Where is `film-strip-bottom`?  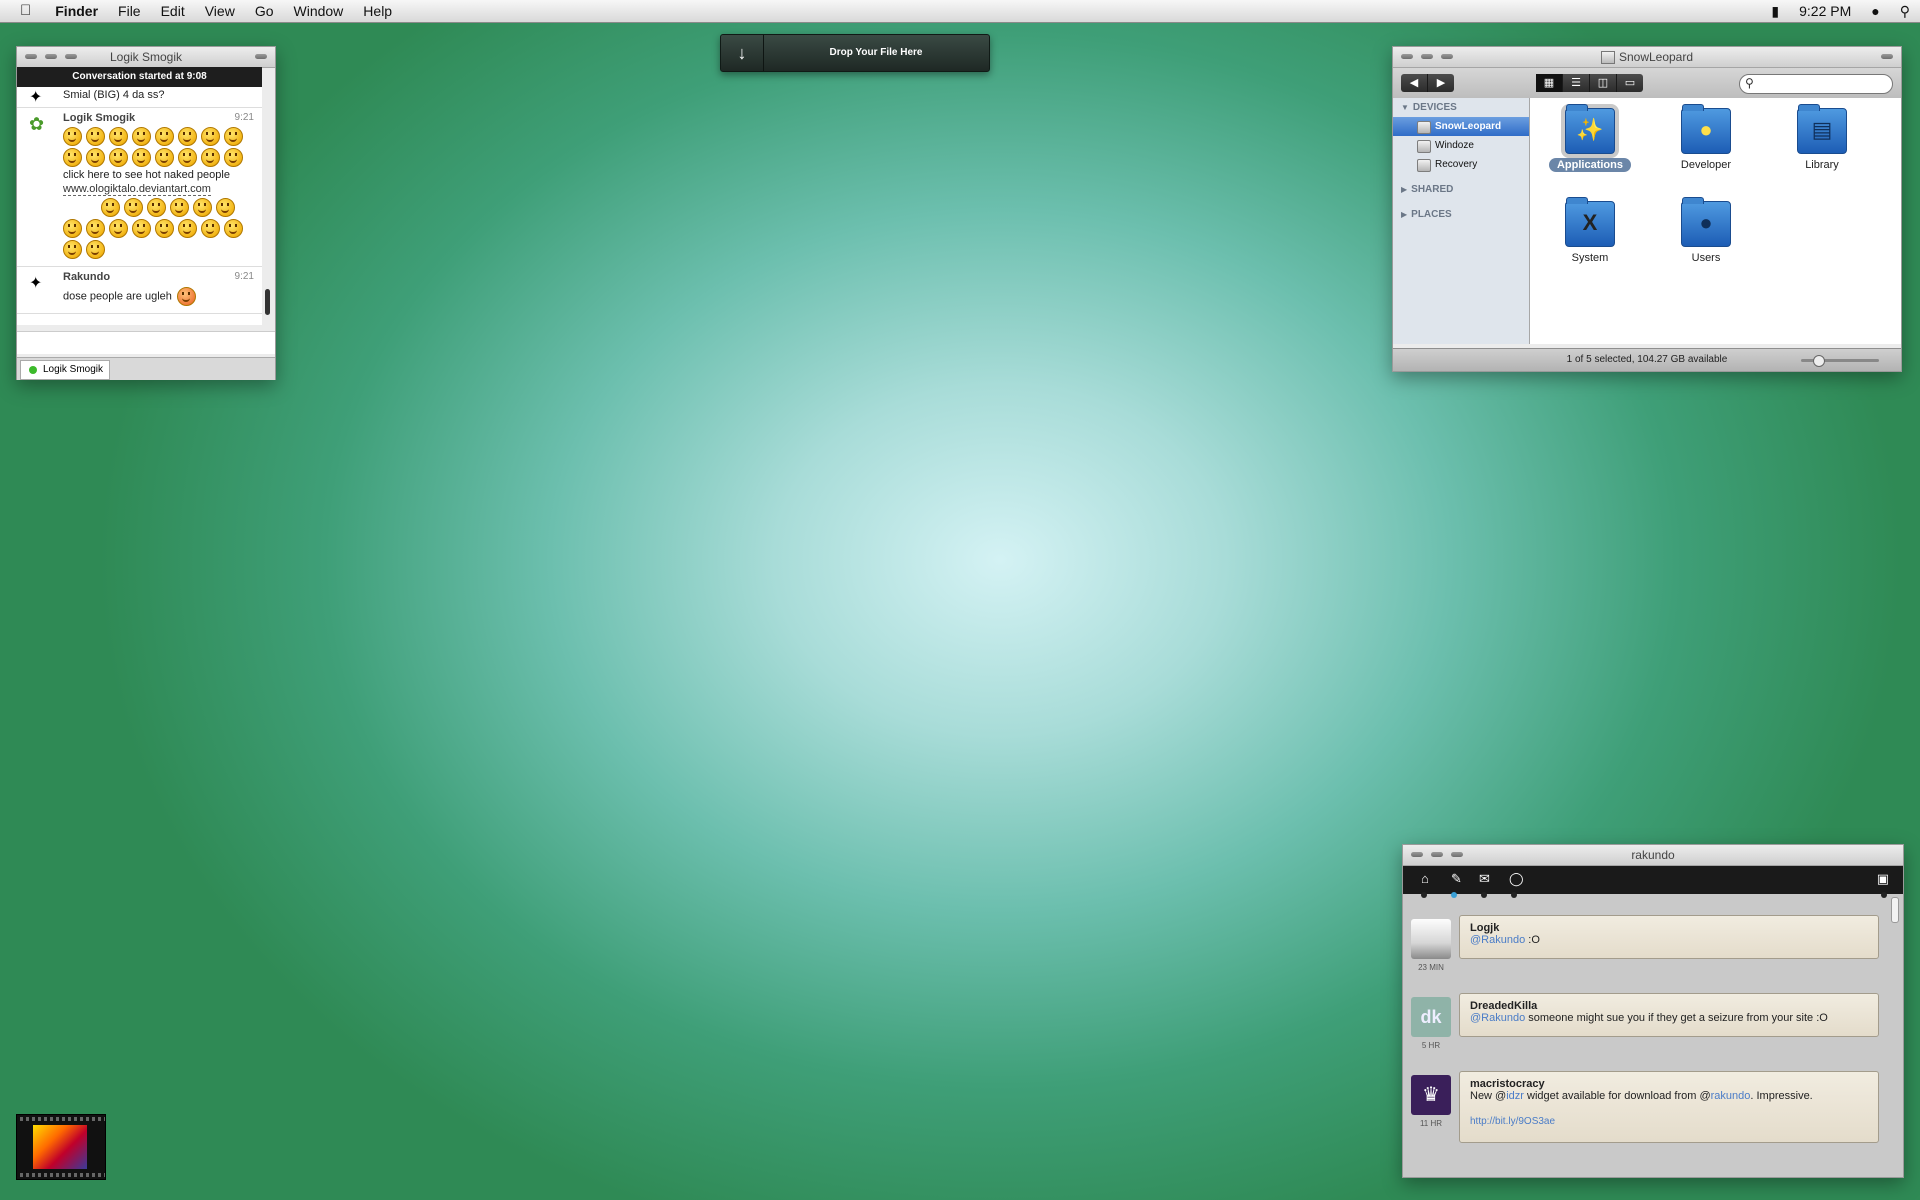 film-strip-bottom is located at coordinates (61, 1175).